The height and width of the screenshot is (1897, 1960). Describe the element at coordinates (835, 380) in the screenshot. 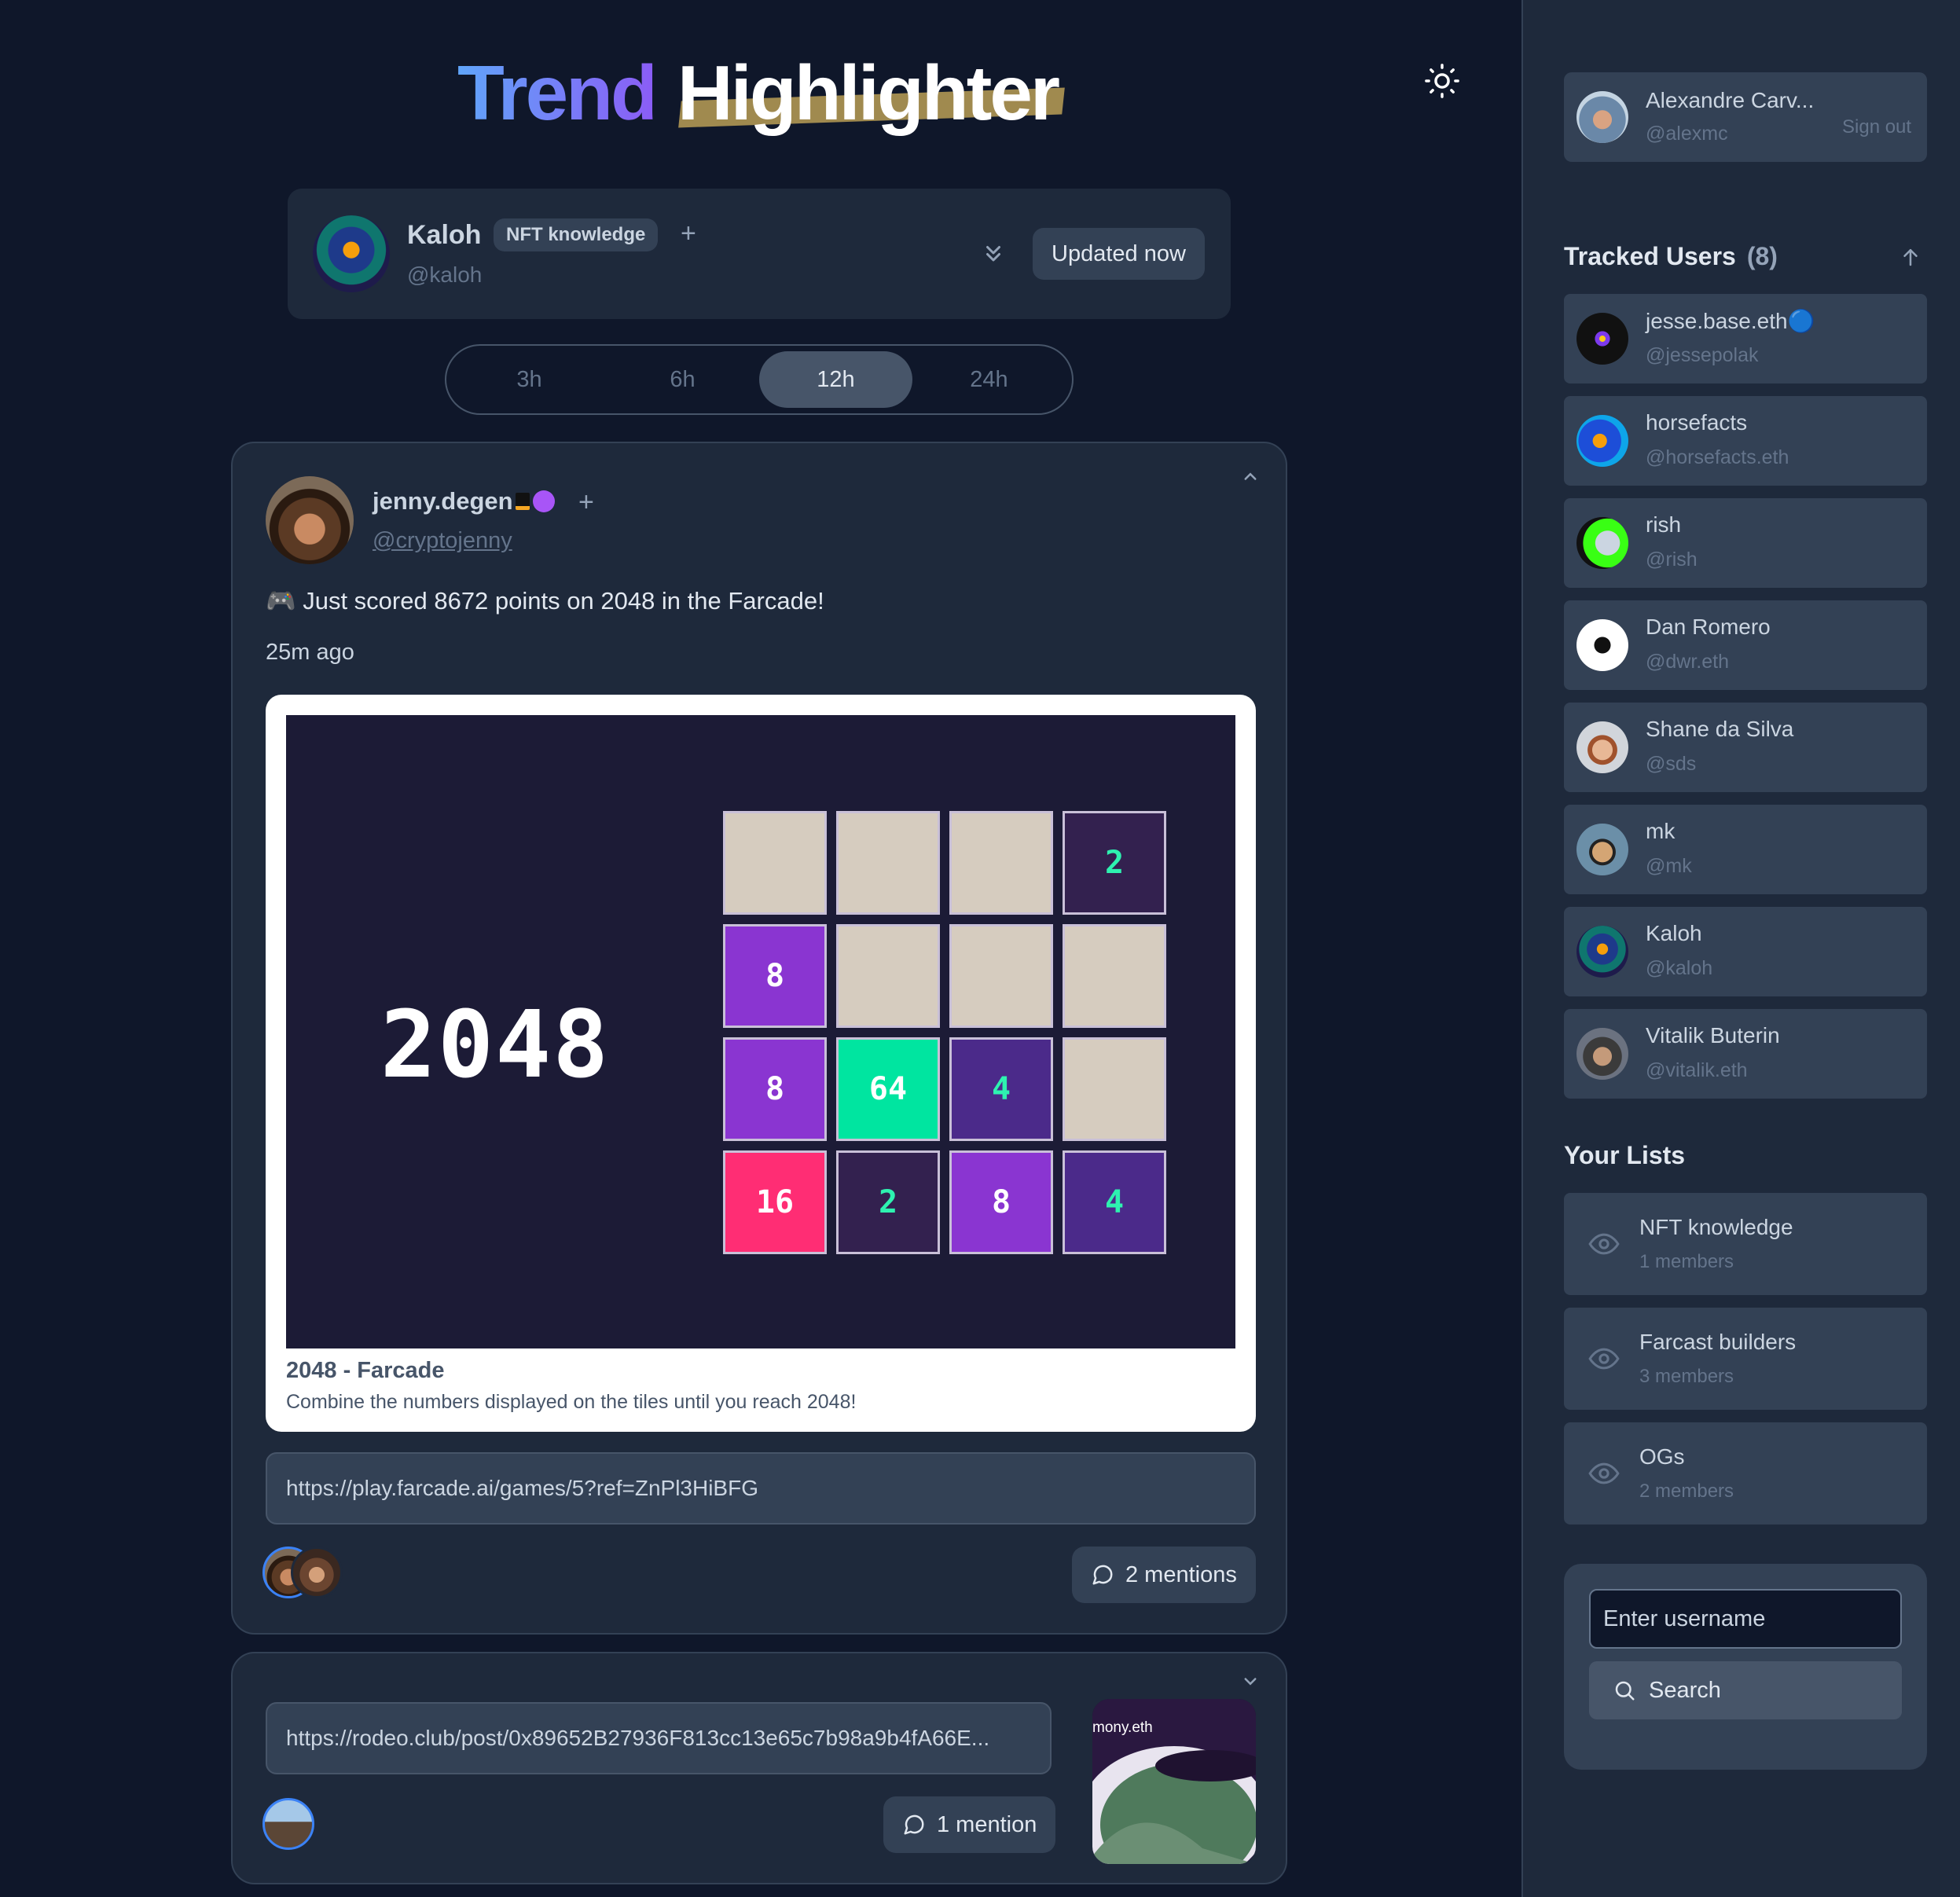

I see `tab-12h: 12h` at that location.